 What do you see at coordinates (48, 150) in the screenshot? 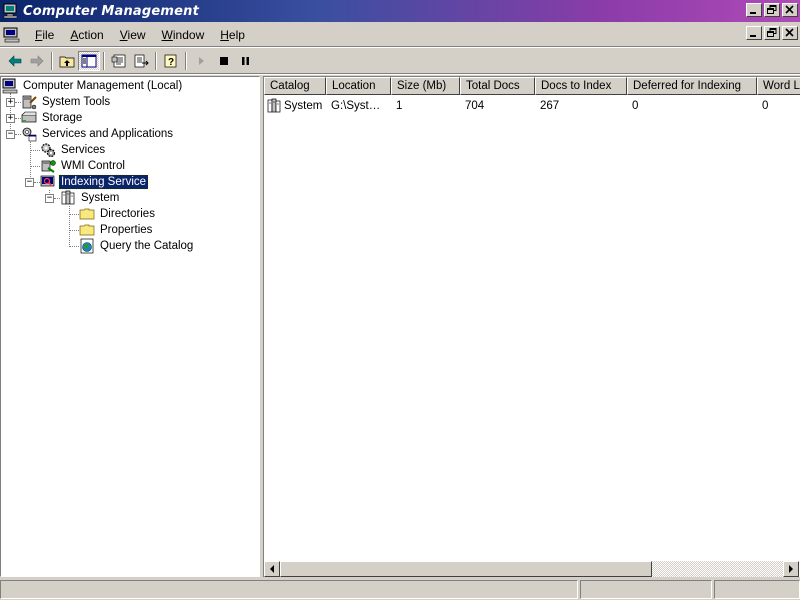
I see `gears-icon` at bounding box center [48, 150].